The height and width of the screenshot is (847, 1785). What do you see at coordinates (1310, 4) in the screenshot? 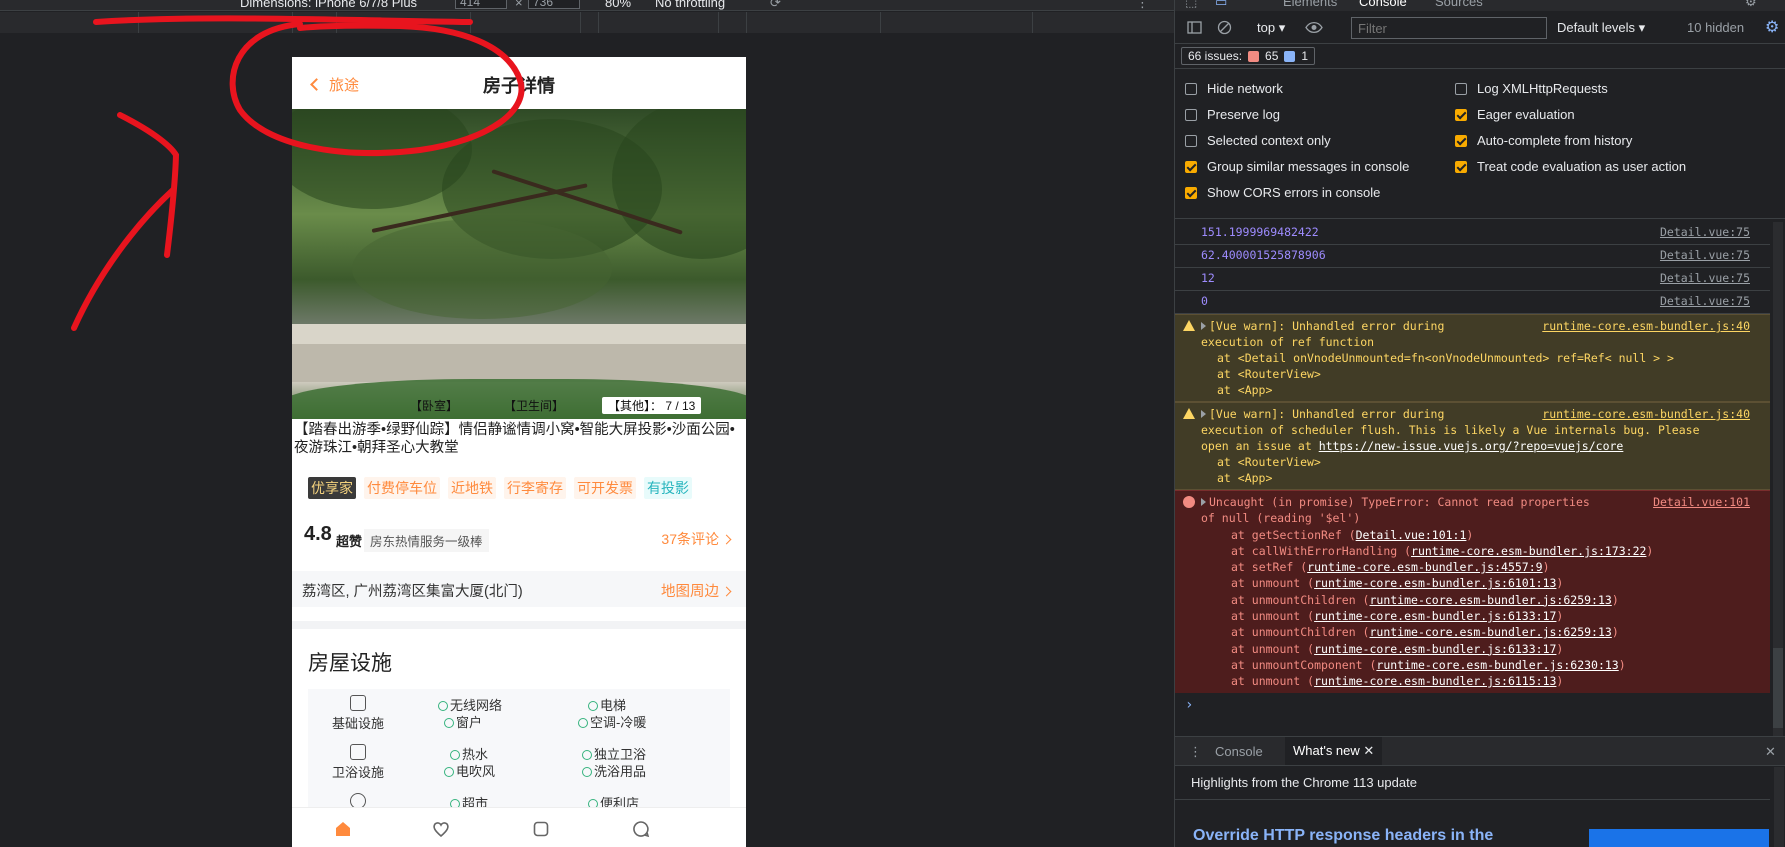
I see `tab-elements: Elements` at bounding box center [1310, 4].